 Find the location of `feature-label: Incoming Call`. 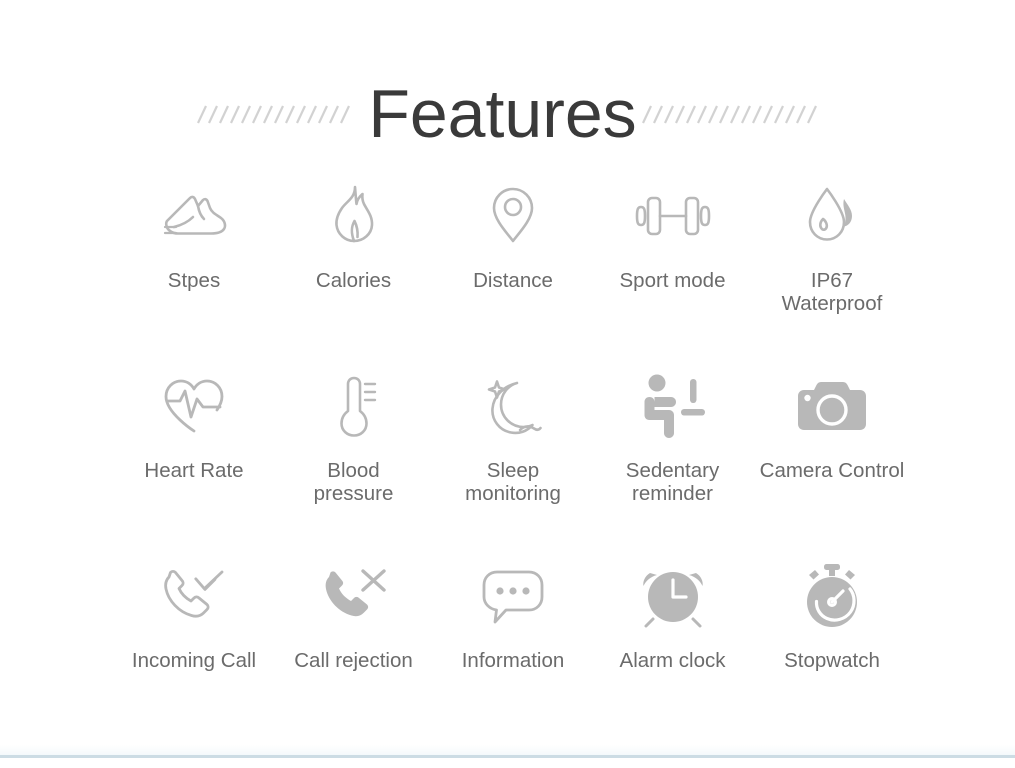

feature-label: Incoming Call is located at coordinates (194, 660).